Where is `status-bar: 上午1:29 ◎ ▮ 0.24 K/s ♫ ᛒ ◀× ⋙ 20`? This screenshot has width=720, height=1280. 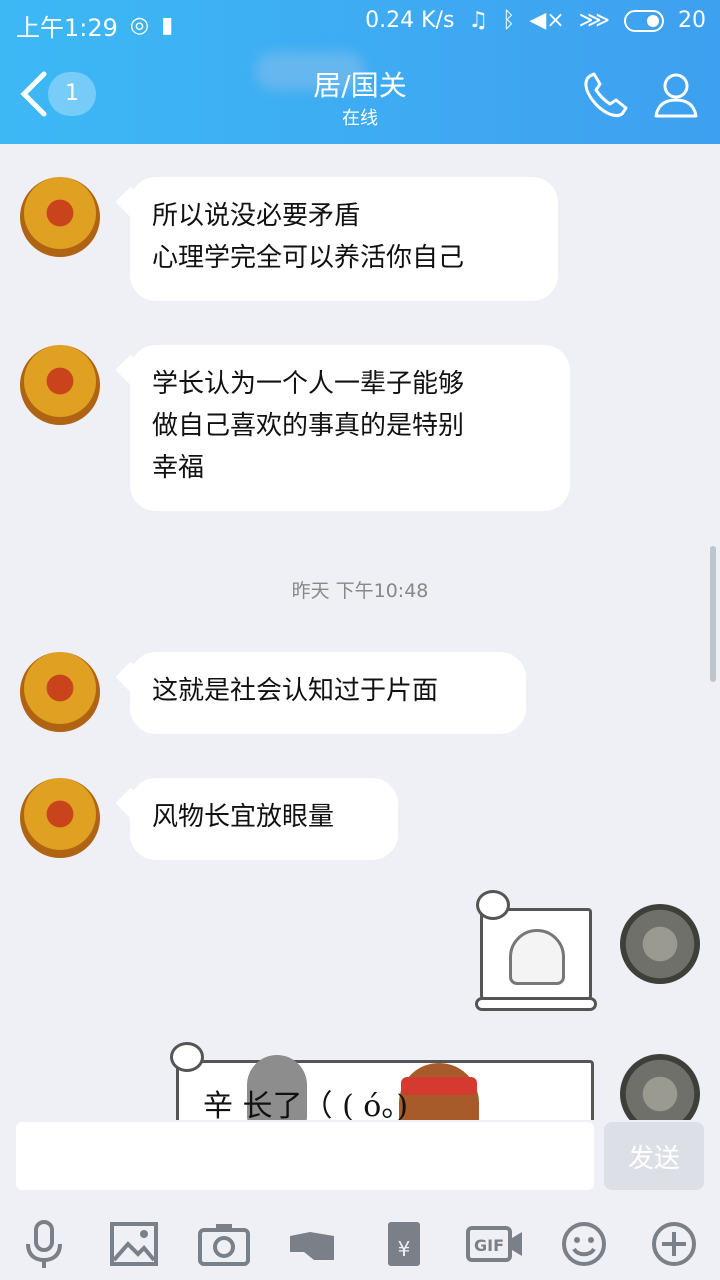
status-bar: 上午1:29 ◎ ▮ 0.24 K/s ♫ ᛒ ◀× ⋙ 20 is located at coordinates (360, 23).